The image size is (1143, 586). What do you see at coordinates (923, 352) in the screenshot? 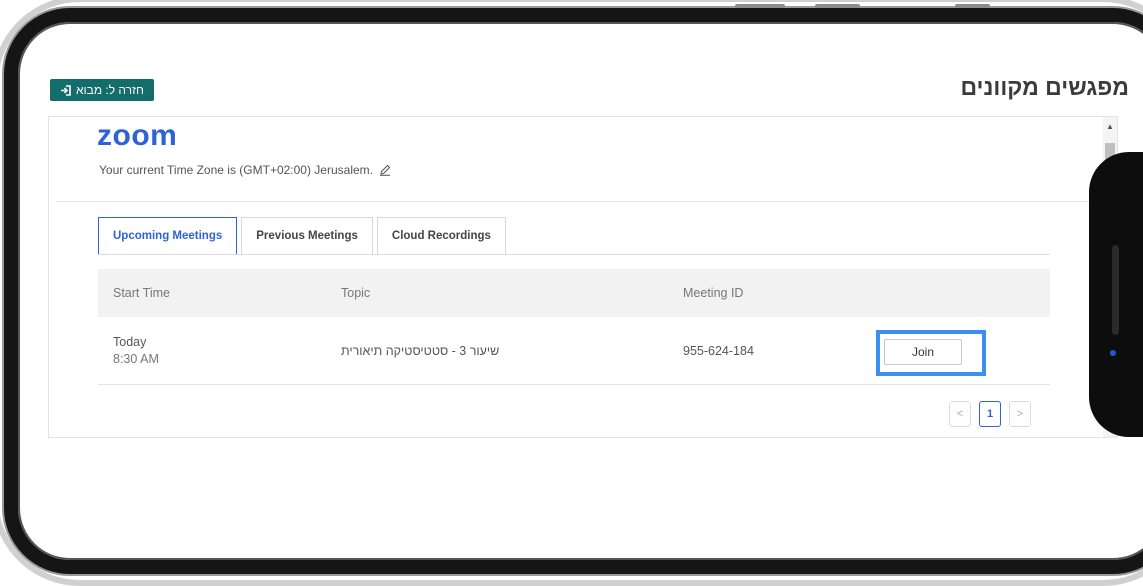
I see `join-button: Join` at bounding box center [923, 352].